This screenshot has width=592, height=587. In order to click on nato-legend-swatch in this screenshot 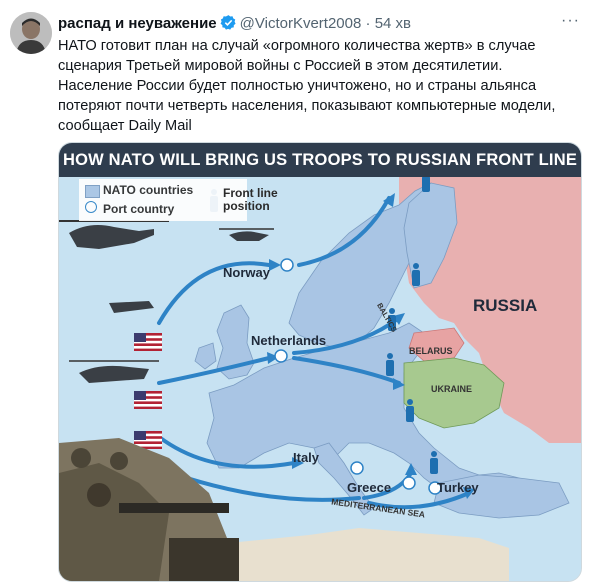, I will do `click(92, 191)`.